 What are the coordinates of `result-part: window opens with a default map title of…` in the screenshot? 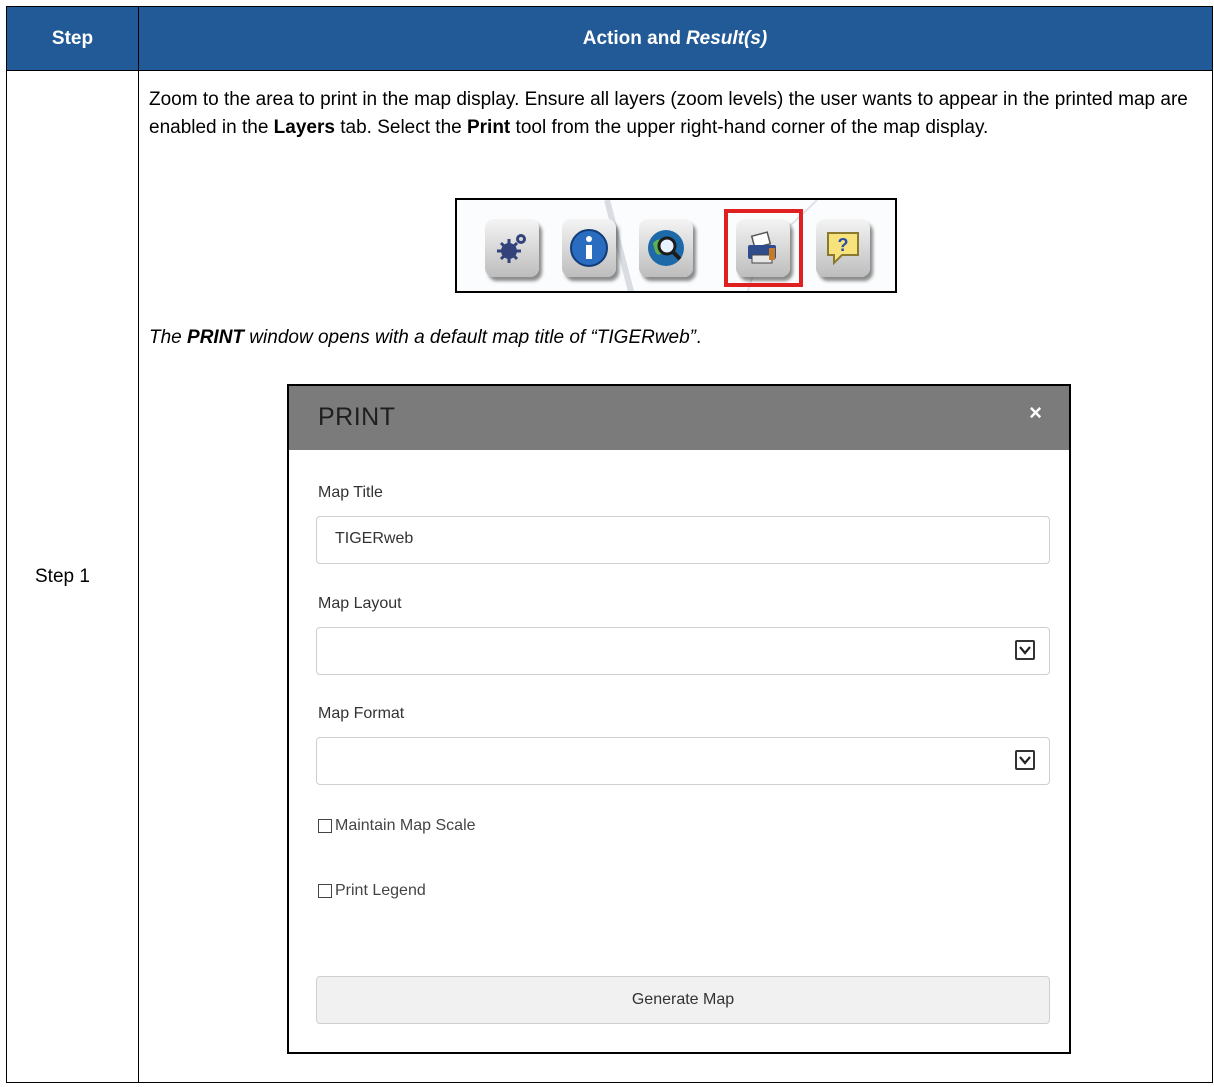 It's located at (470, 337).